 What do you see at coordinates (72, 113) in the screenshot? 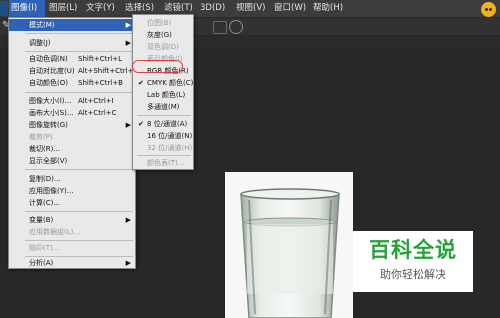
I see `menu-item-canvas-size: 画布大小(S)... Alt+Ctrl+C` at bounding box center [72, 113].